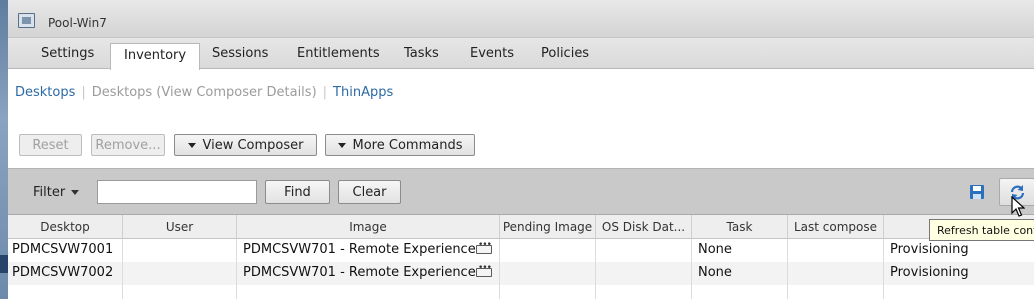 The height and width of the screenshot is (299, 1034). What do you see at coordinates (155, 56) in the screenshot?
I see `tab-inventory: Inventory` at bounding box center [155, 56].